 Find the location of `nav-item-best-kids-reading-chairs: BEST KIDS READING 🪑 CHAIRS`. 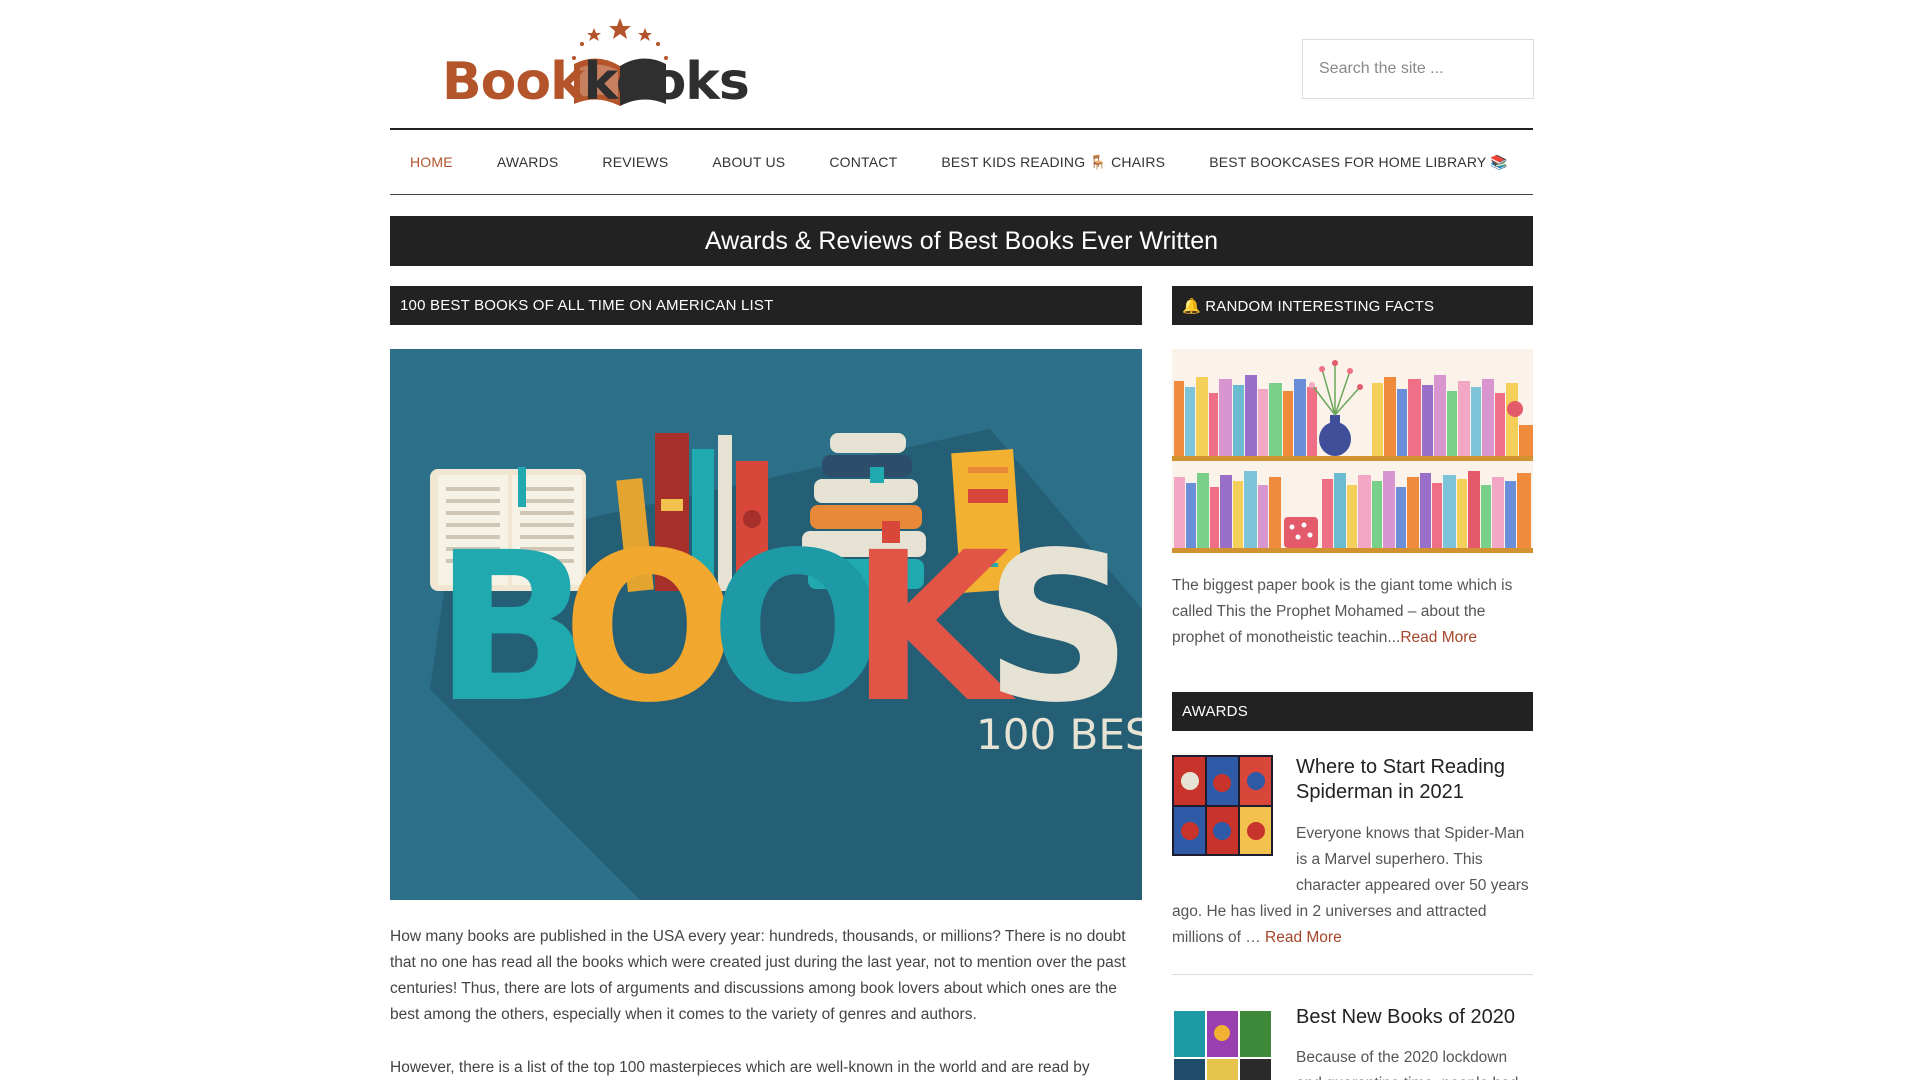

nav-item-best-kids-reading-chairs: BEST KIDS READING 🪑 CHAIRS is located at coordinates (1053, 162).